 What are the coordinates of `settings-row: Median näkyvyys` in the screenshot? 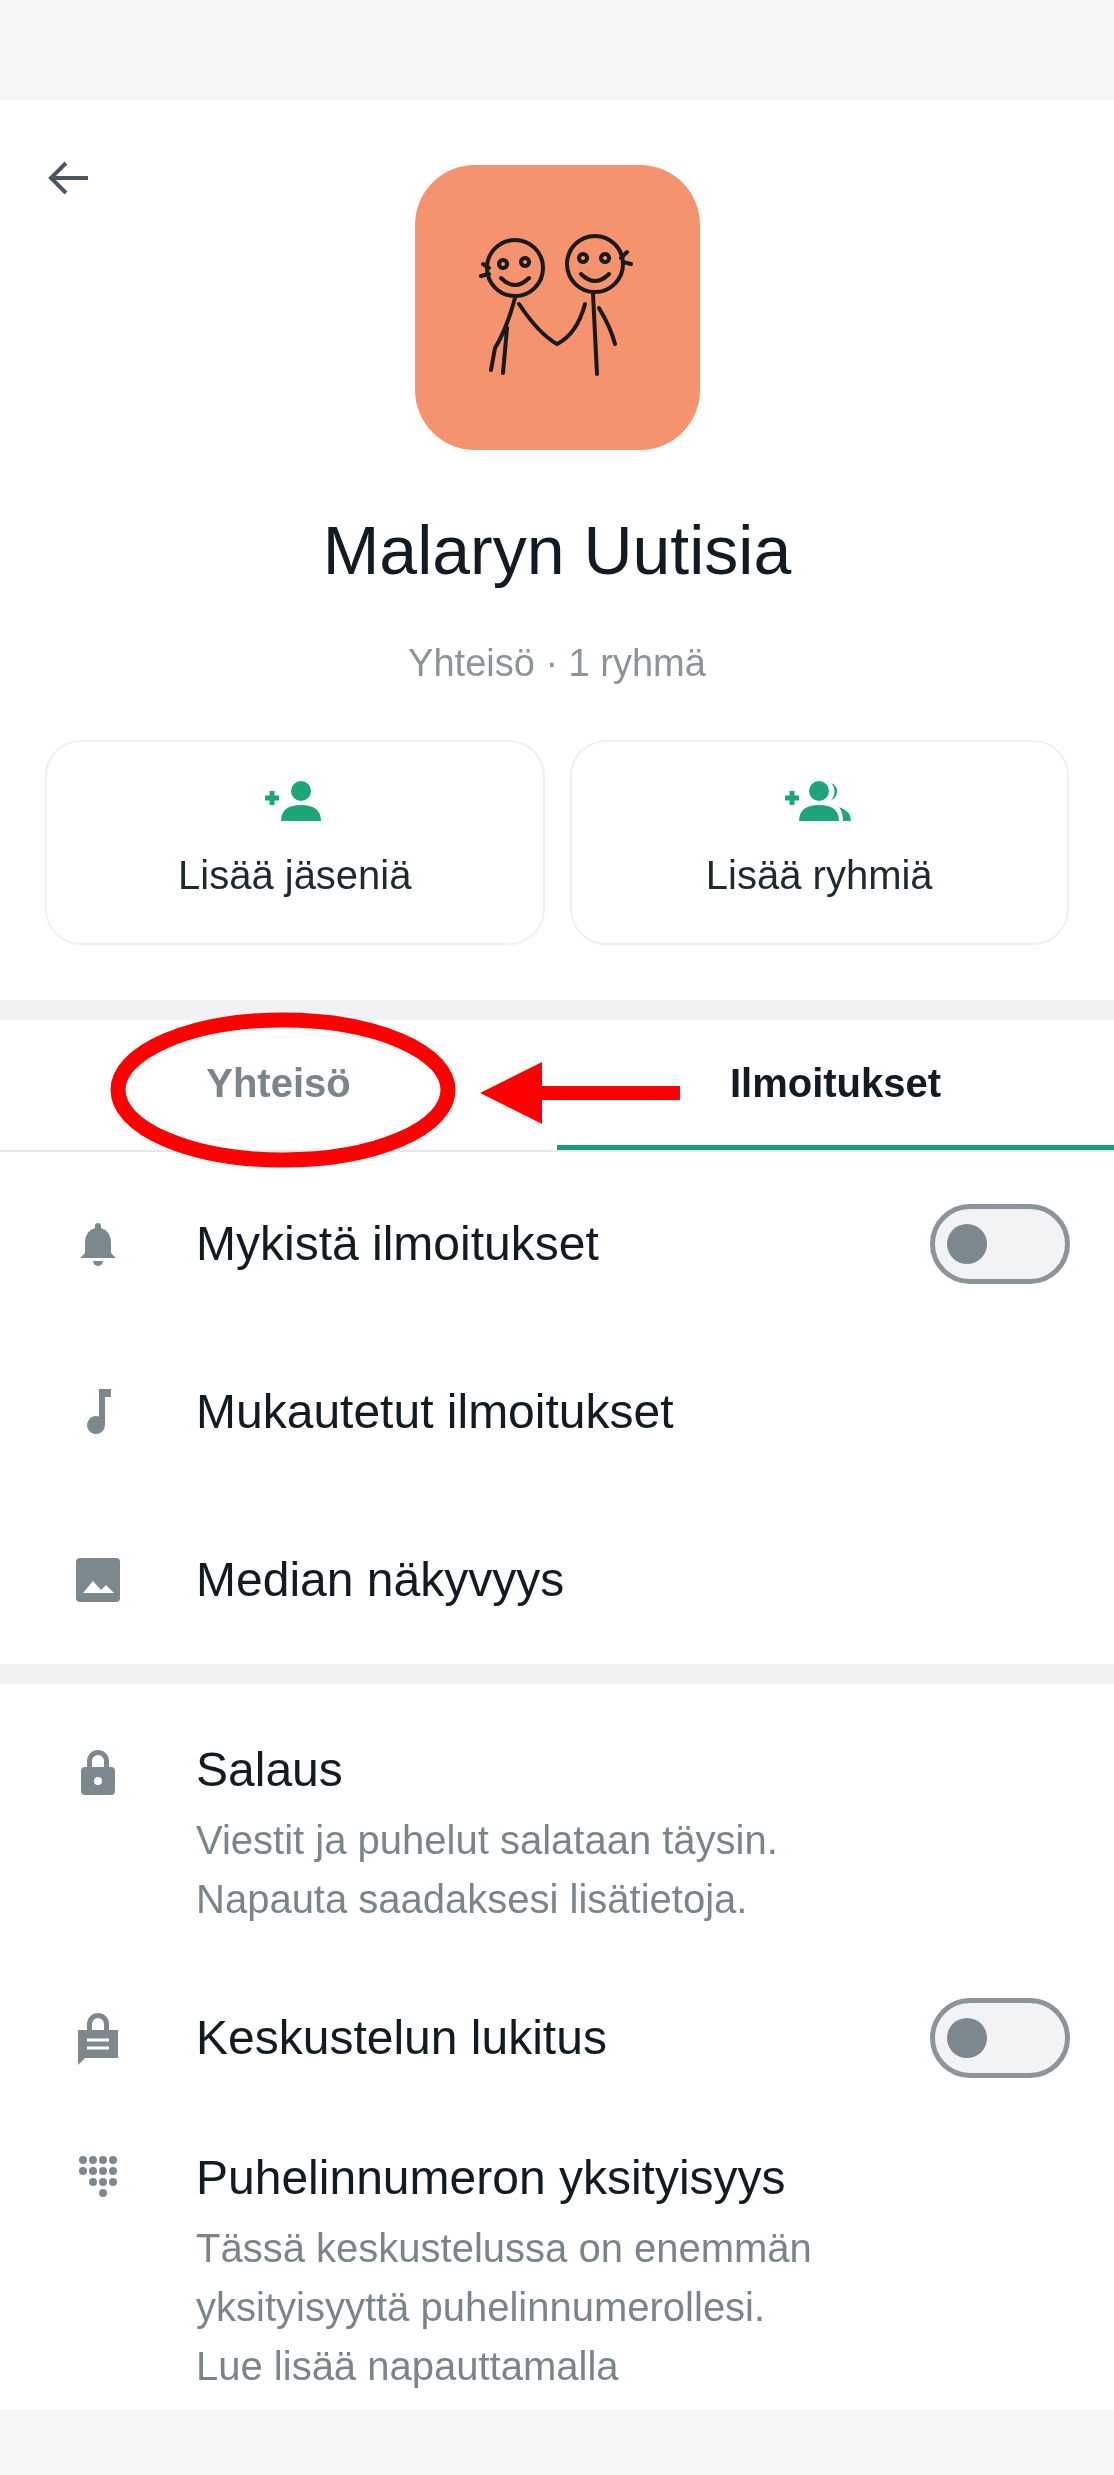 It's located at (557, 1580).